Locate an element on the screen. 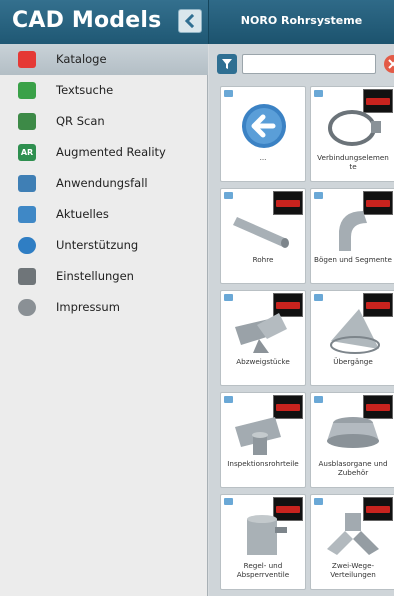 This screenshot has height=596, width=394. app-title: CAD Models is located at coordinates (87, 20).